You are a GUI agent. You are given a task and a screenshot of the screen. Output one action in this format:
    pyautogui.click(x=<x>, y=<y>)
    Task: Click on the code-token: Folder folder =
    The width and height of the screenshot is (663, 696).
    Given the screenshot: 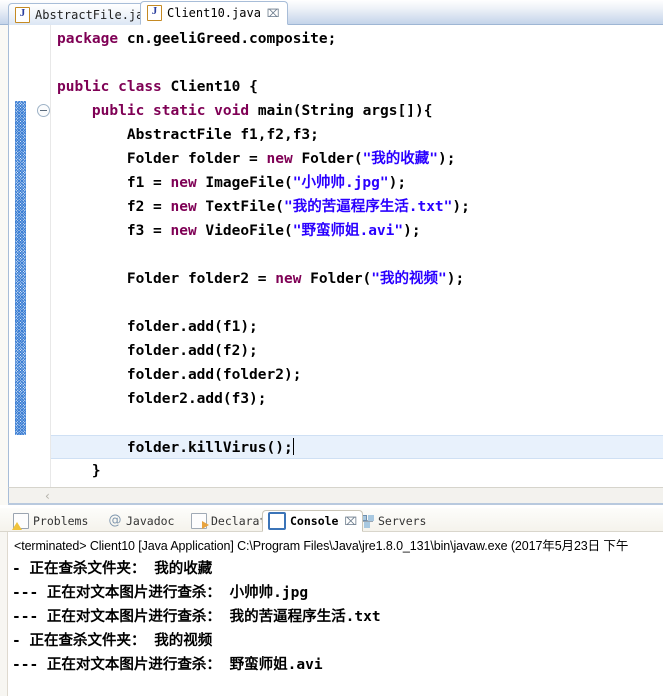 What is the action you would take?
    pyautogui.click(x=162, y=159)
    